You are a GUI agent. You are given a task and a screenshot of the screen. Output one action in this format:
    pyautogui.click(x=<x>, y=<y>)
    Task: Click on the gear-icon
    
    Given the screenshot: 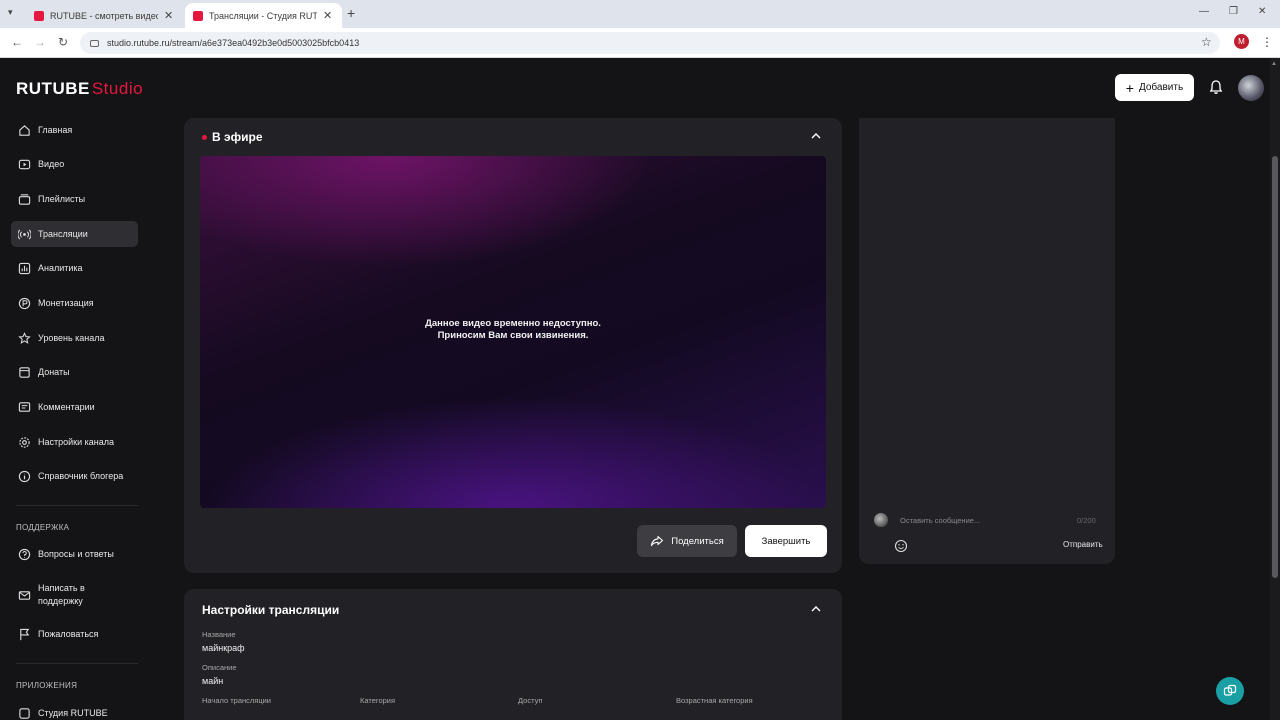 What is the action you would take?
    pyautogui.click(x=24, y=442)
    